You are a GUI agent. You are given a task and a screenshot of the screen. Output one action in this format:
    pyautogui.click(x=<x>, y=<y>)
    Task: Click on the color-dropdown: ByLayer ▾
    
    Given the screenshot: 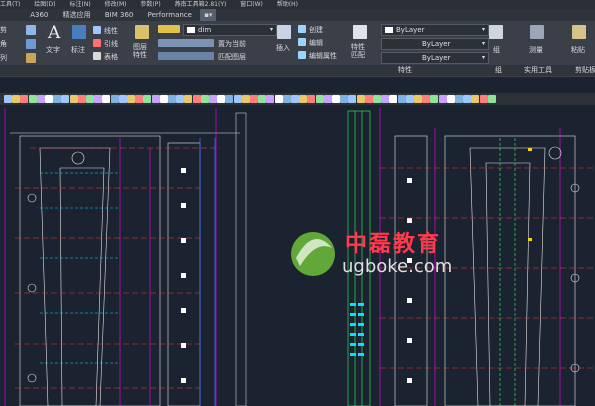 What is the action you would take?
    pyautogui.click(x=435, y=30)
    